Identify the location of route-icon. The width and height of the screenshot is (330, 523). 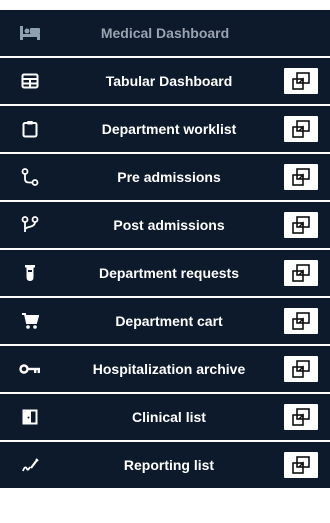
(30, 177).